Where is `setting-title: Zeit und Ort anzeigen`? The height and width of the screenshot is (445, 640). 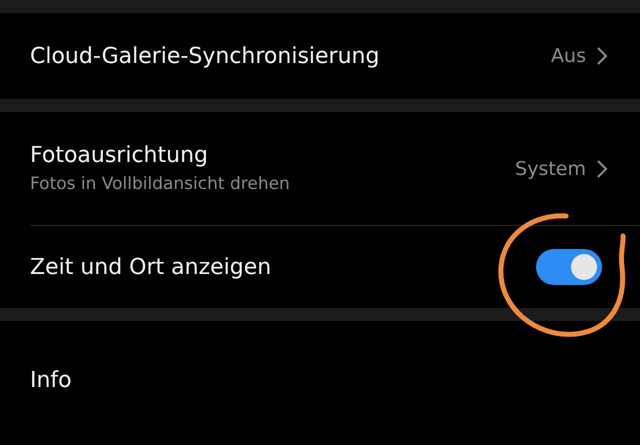 setting-title: Zeit und Ort anzeigen is located at coordinates (151, 267).